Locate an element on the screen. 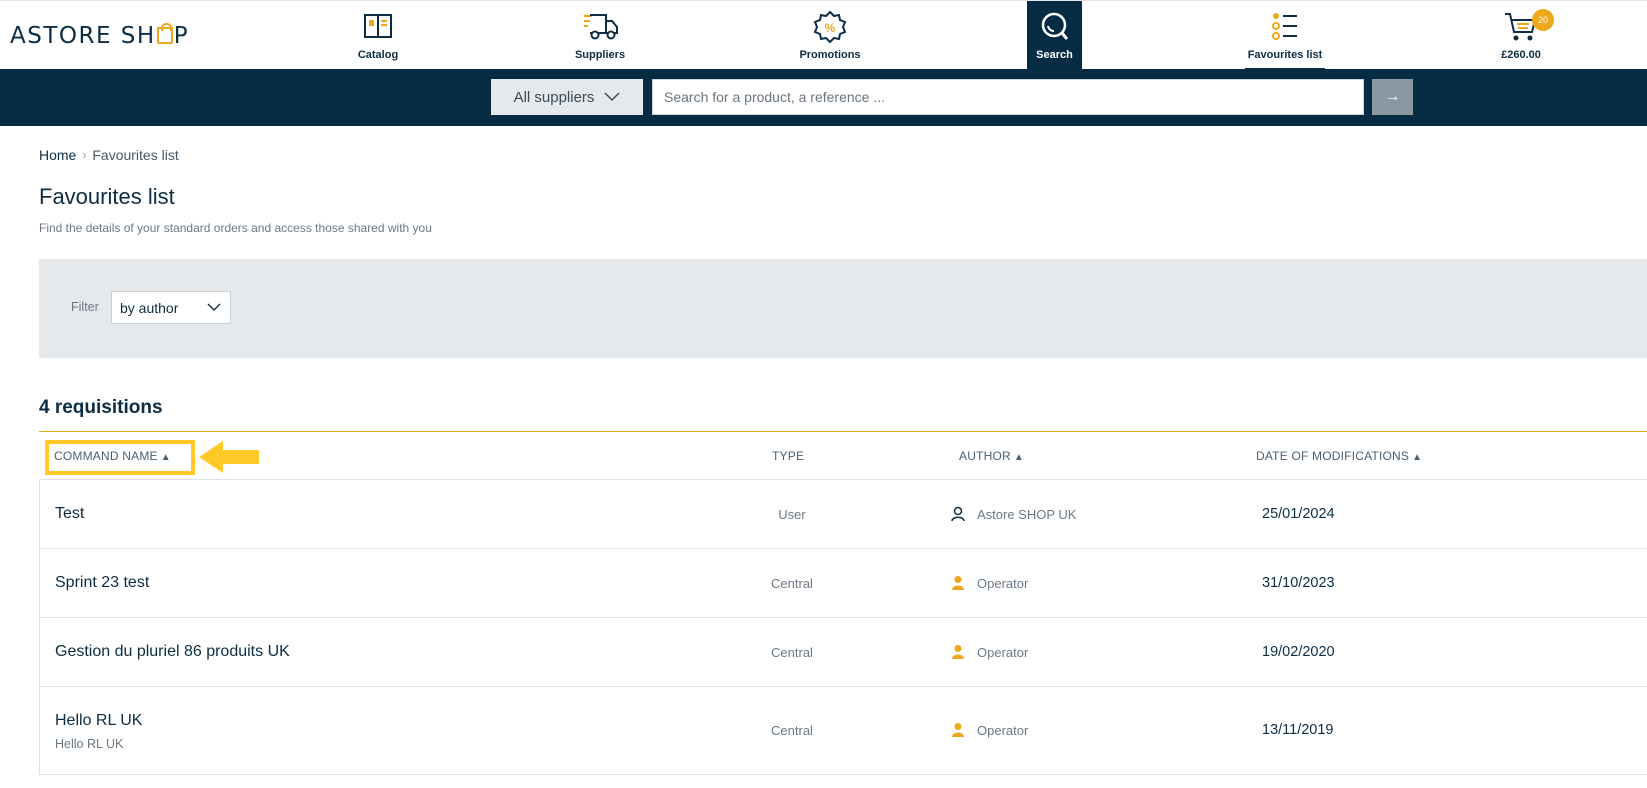  command-name: Hello RL UK is located at coordinates (98, 721).